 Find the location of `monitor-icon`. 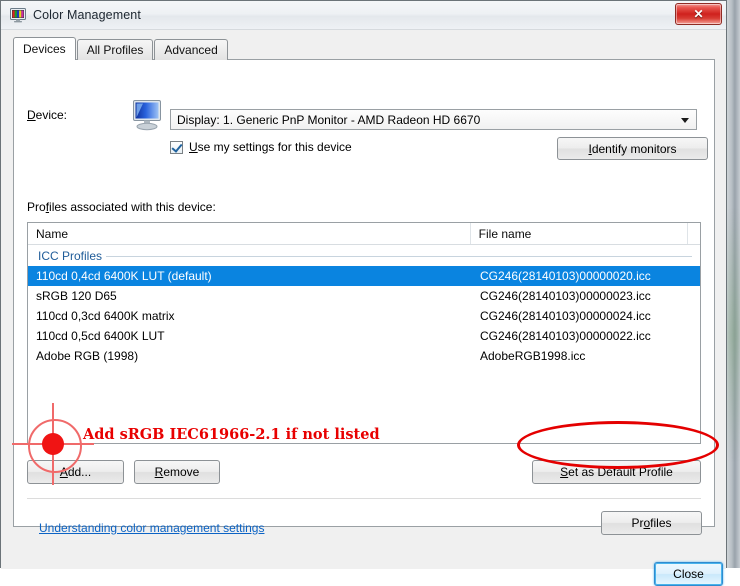

monitor-icon is located at coordinates (147, 115).